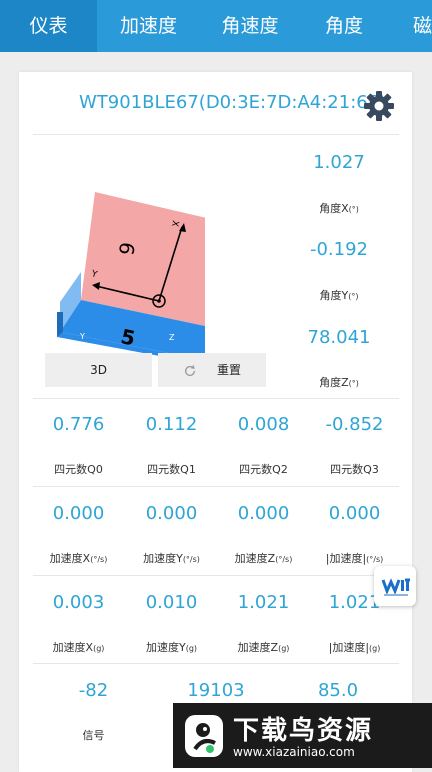  Describe the element at coordinates (338, 690) in the screenshot. I see `bottom-value-3: 85.0` at that location.